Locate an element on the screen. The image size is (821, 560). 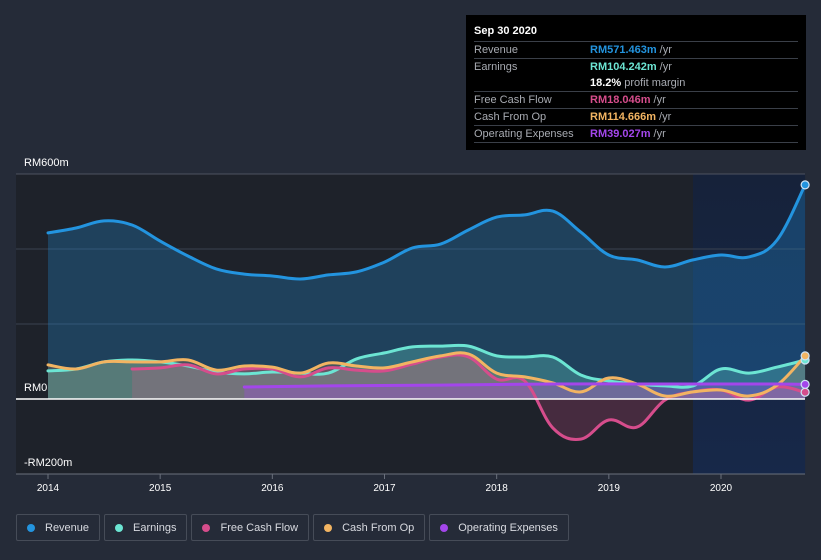
x-axis-labels: 2014 2015 2016 2017 2018 2019 2020 is located at coordinates (385, 488).